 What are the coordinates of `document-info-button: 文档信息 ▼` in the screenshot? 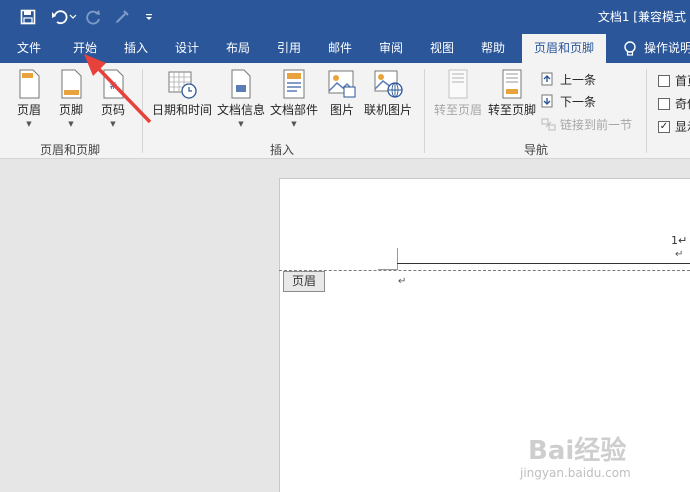 It's located at (241, 98).